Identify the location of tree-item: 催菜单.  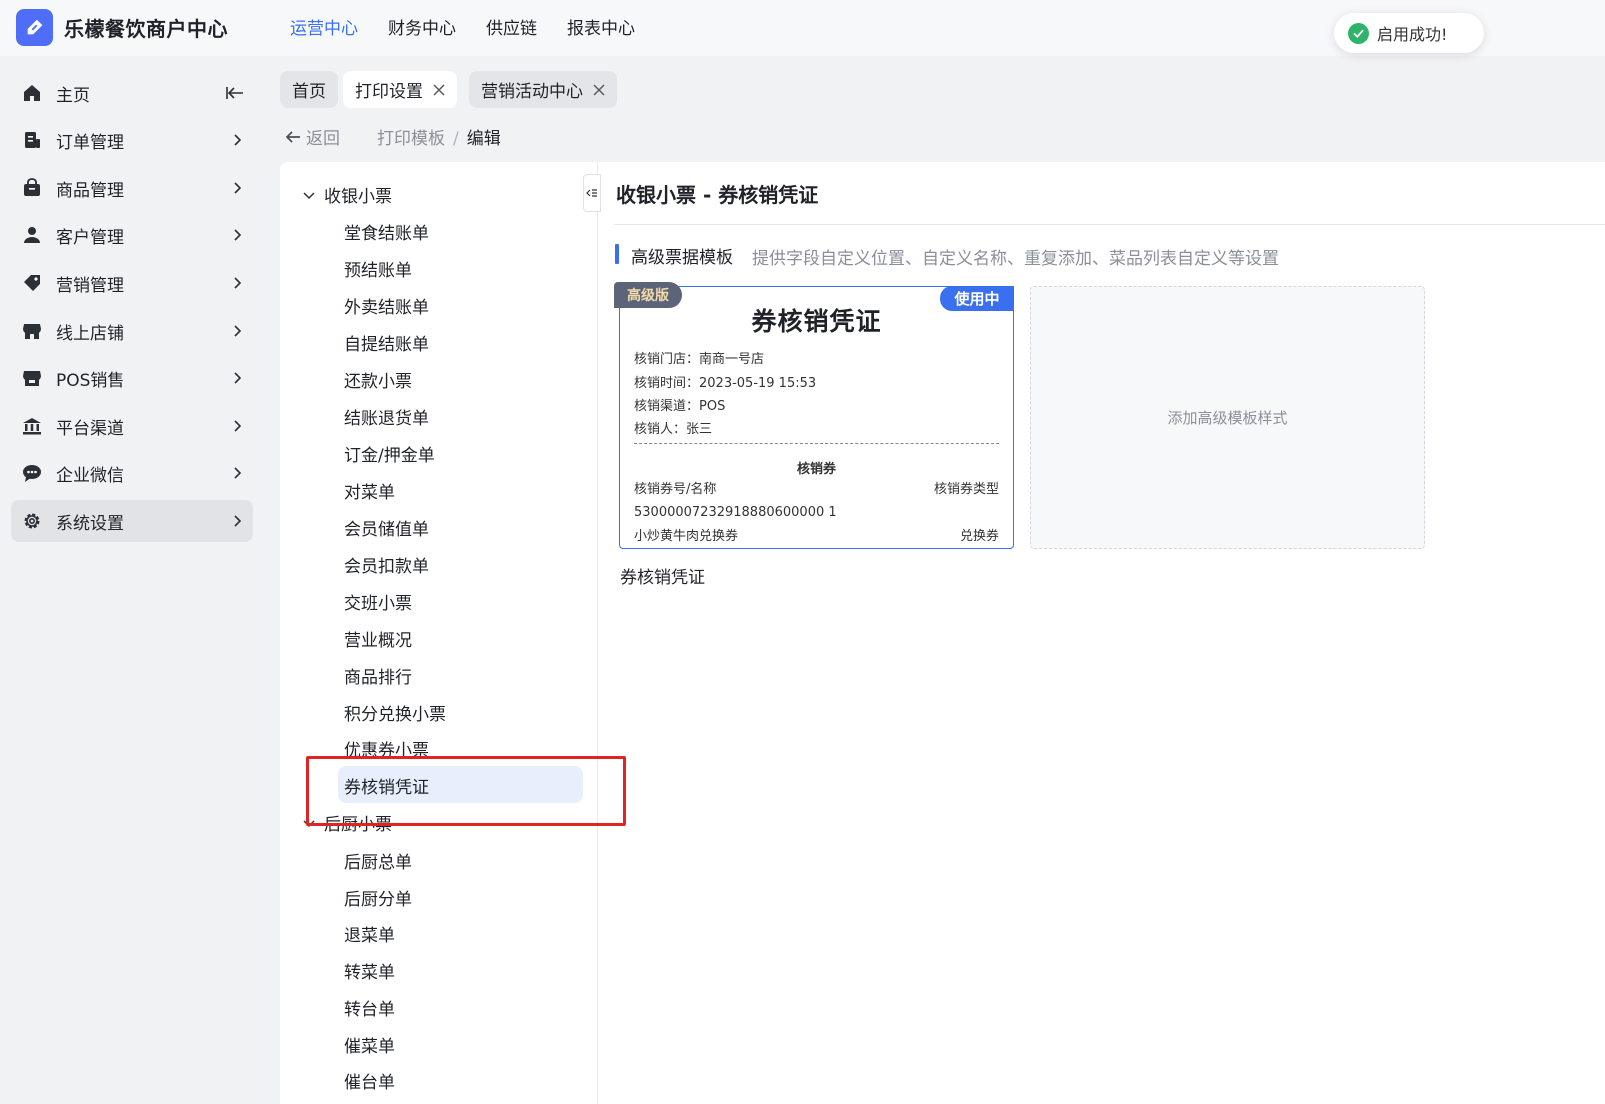
(369, 1044).